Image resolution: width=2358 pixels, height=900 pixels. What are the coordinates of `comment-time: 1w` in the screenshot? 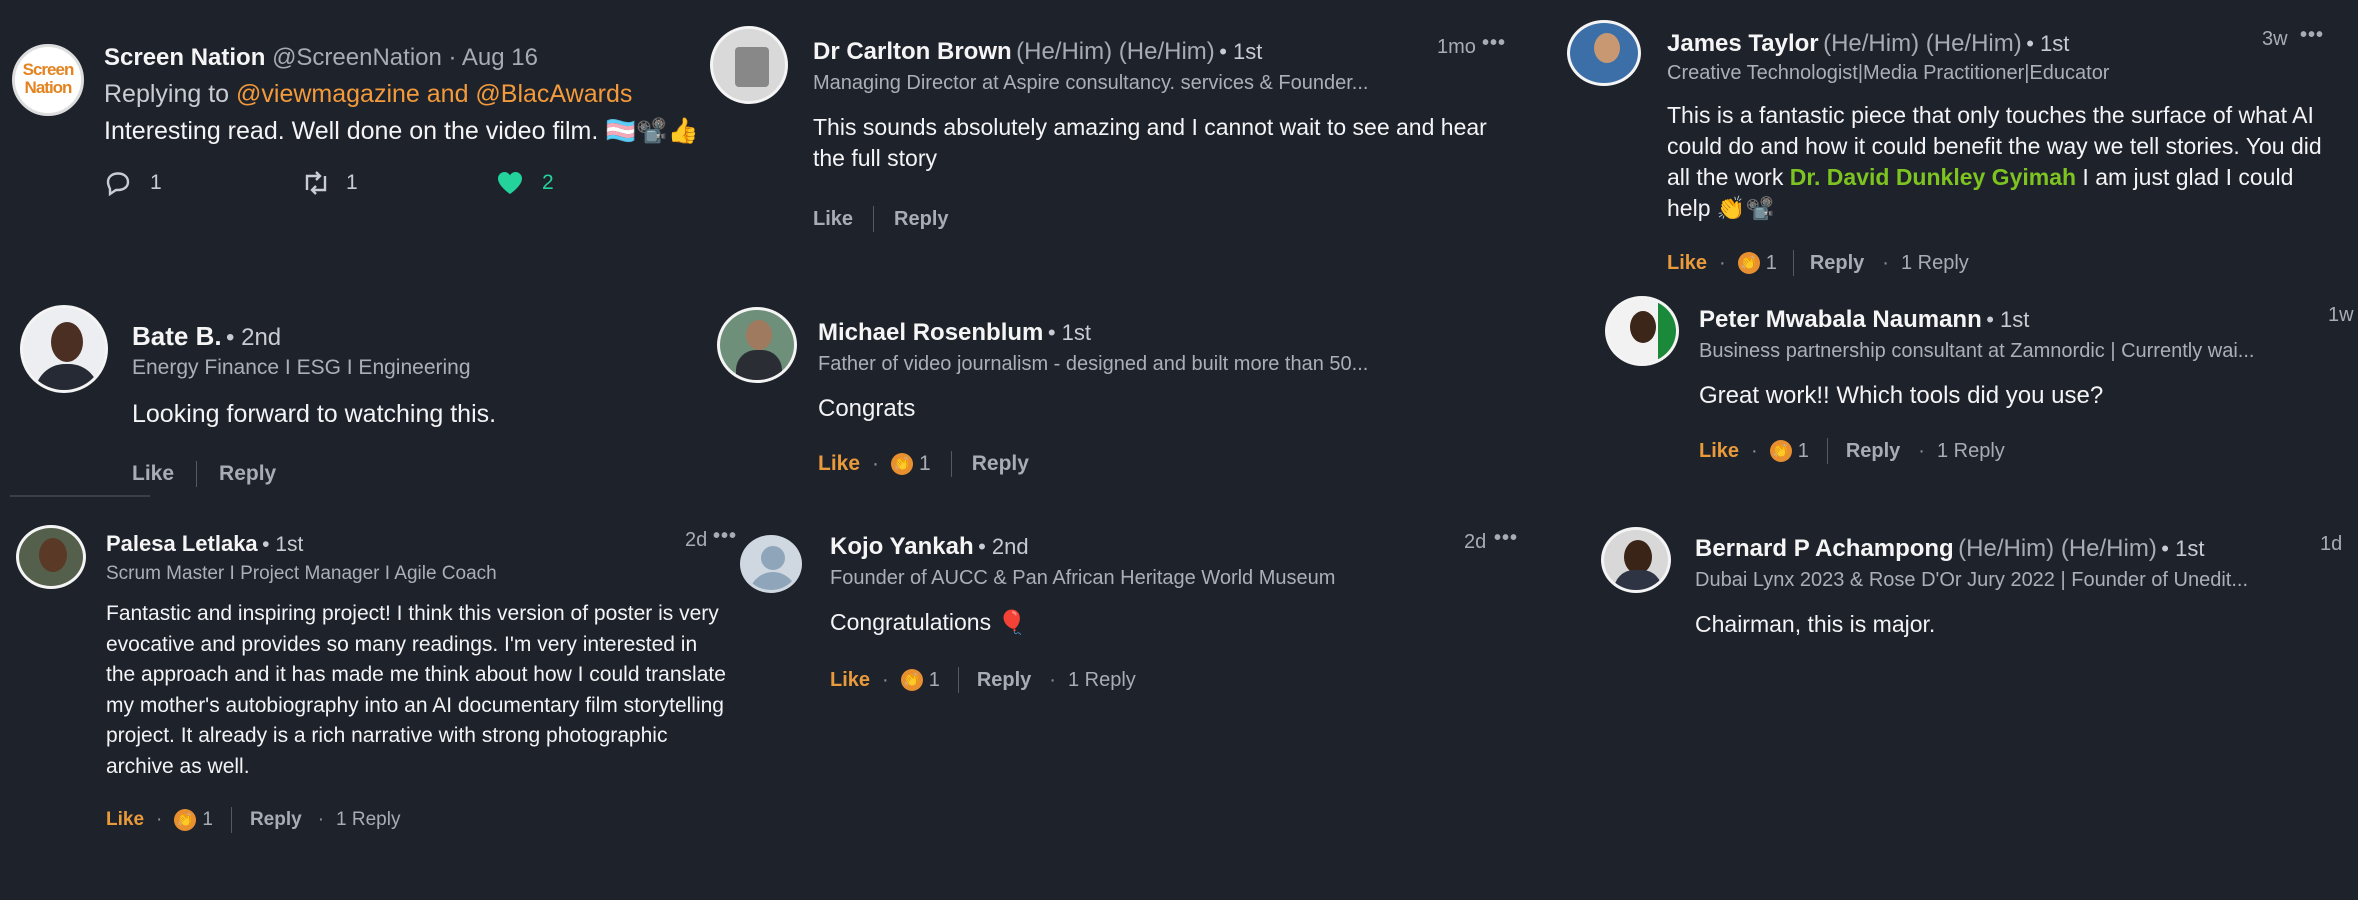 It's located at (2341, 315).